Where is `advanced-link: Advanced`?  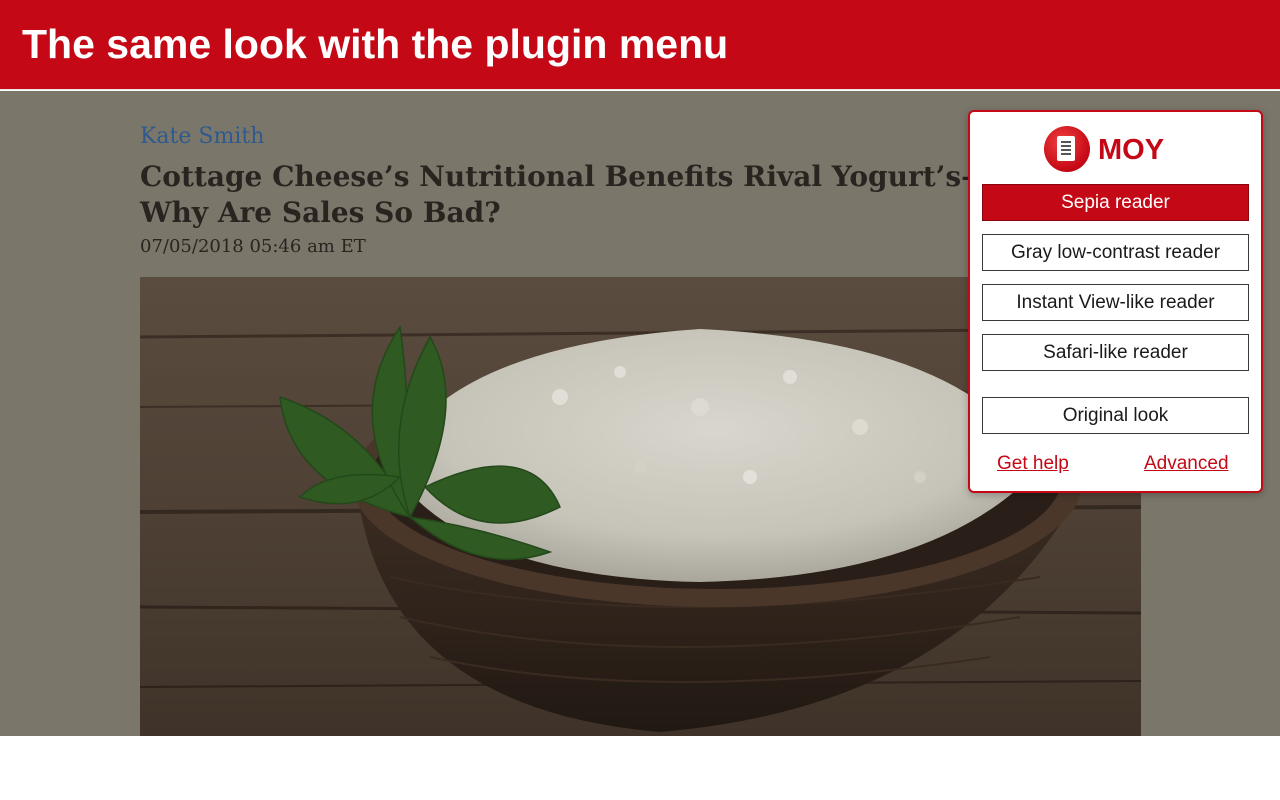
advanced-link: Advanced is located at coordinates (1186, 464).